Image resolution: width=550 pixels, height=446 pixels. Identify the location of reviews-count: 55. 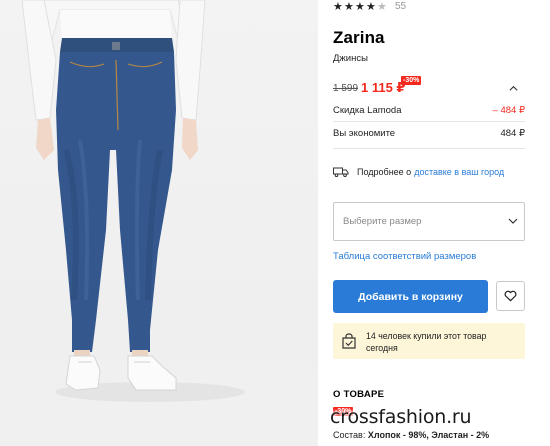
(400, 6).